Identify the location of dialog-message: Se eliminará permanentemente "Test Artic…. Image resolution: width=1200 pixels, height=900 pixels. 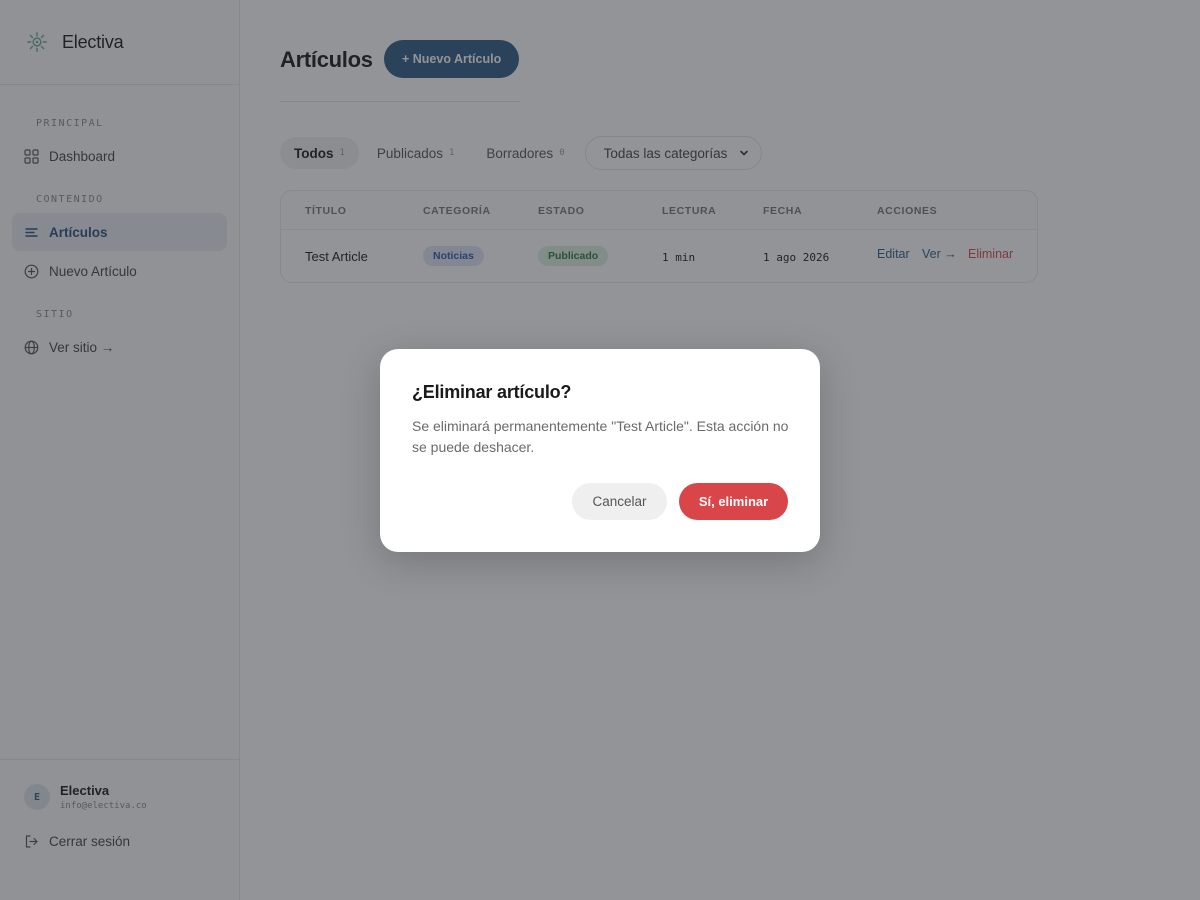
(600, 436).